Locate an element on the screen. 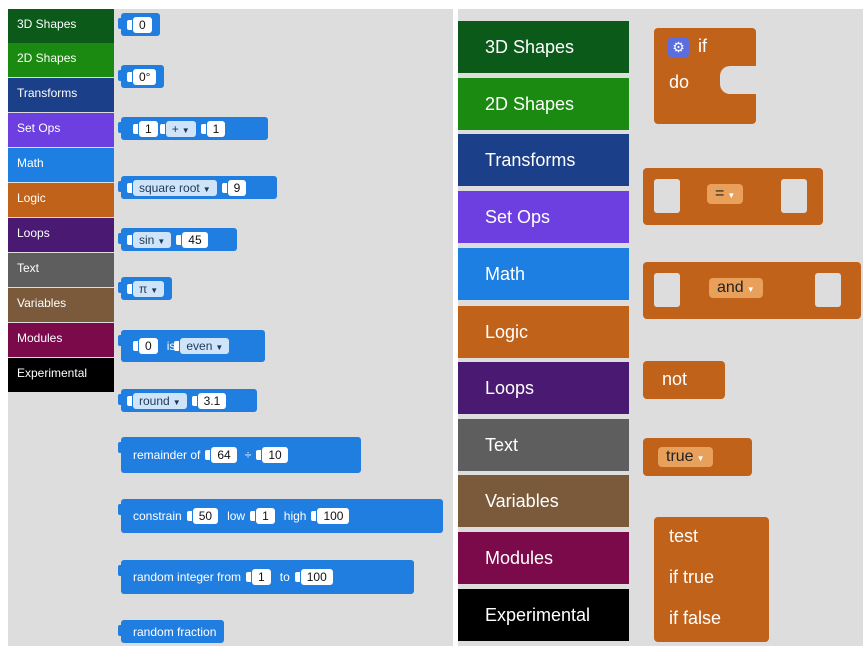 The width and height of the screenshot is (863, 646). constant-dropdown: π ▼ is located at coordinates (145, 288).